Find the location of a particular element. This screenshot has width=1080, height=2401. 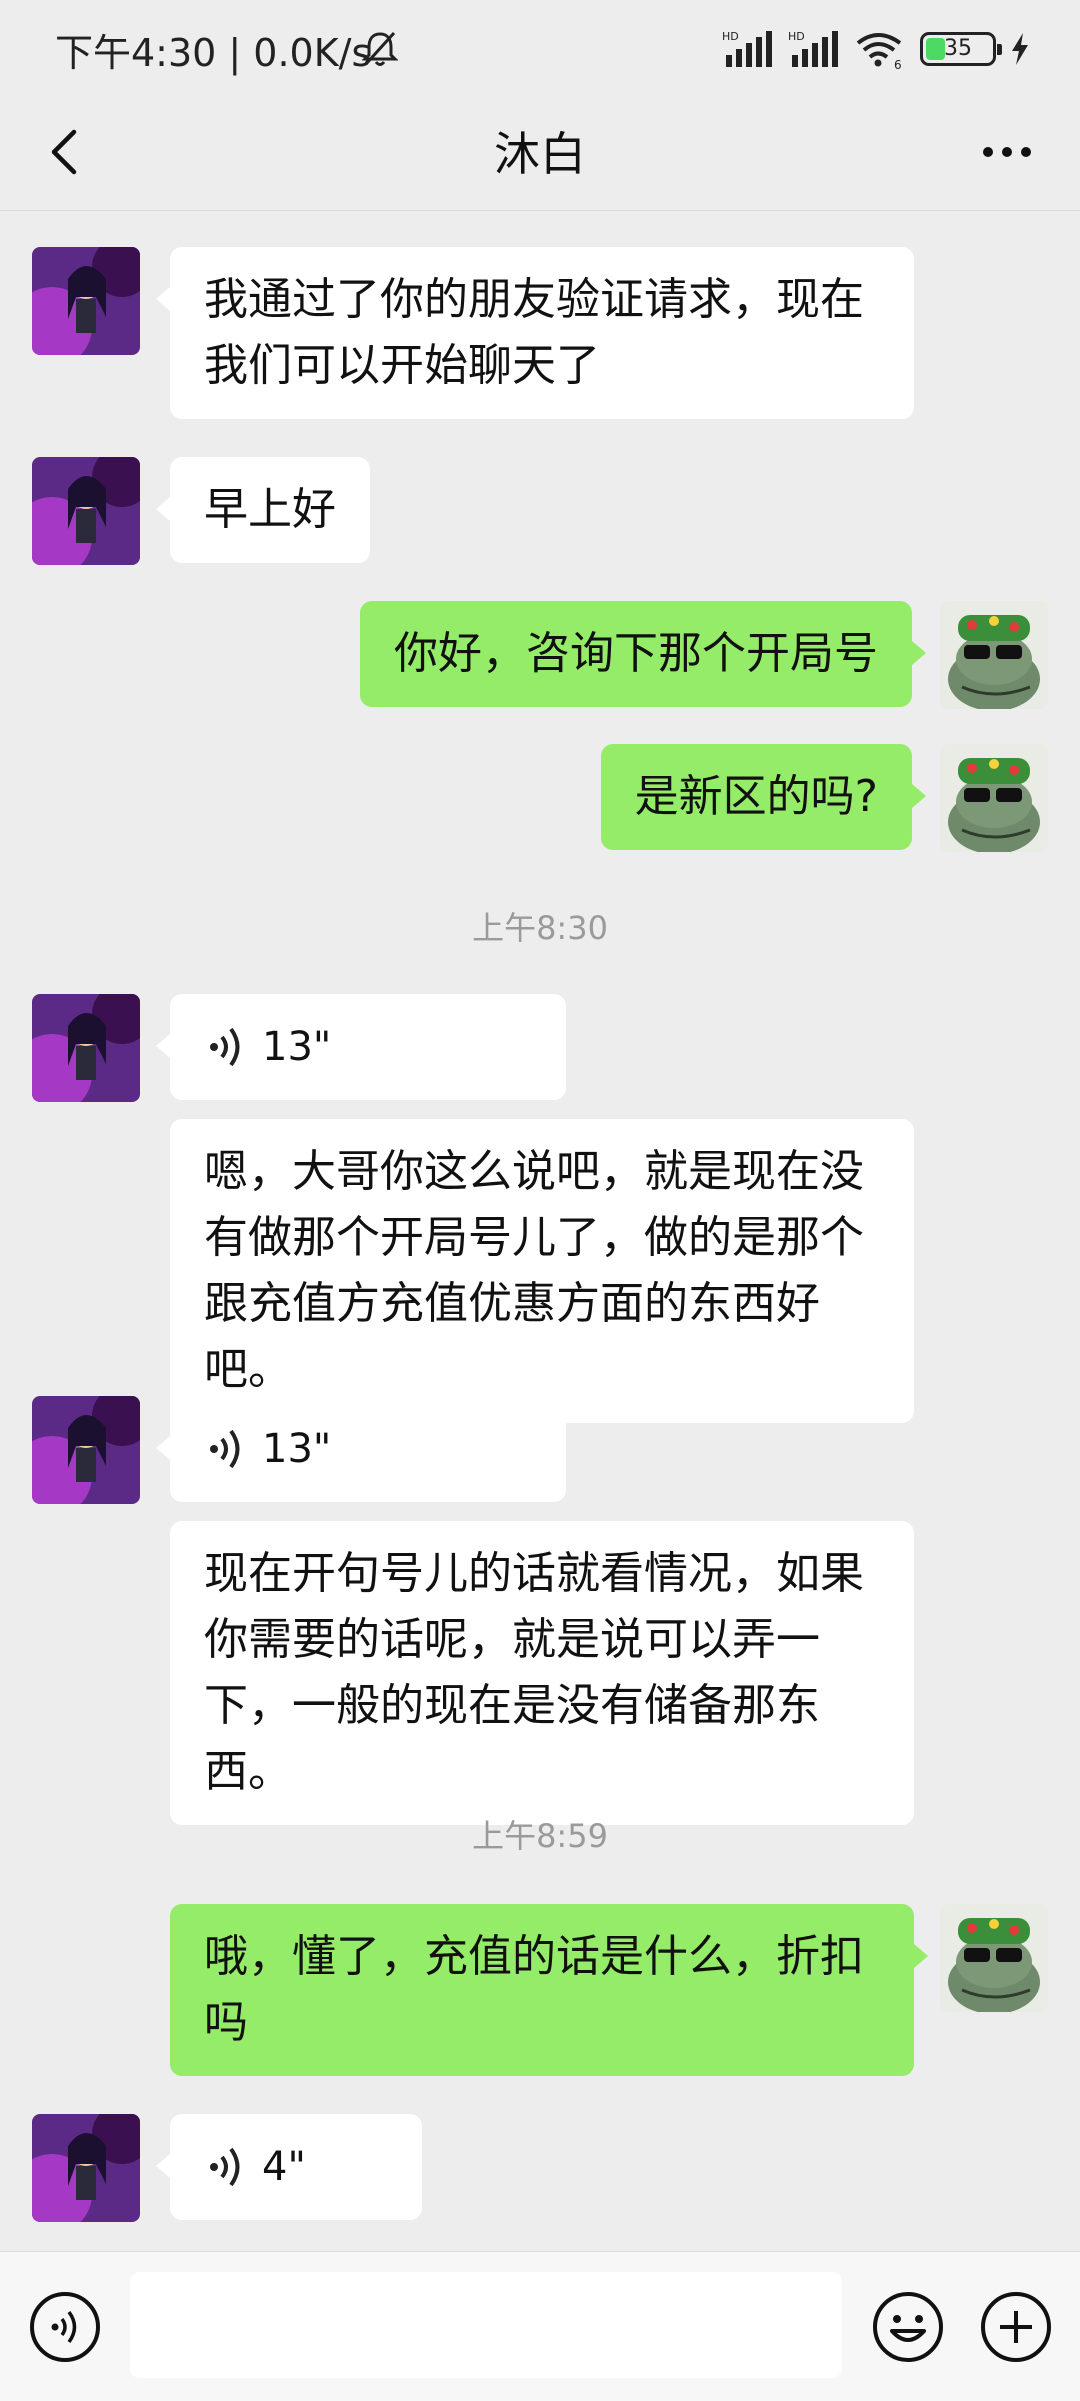

wifi-icon: 6 is located at coordinates (879, 51).